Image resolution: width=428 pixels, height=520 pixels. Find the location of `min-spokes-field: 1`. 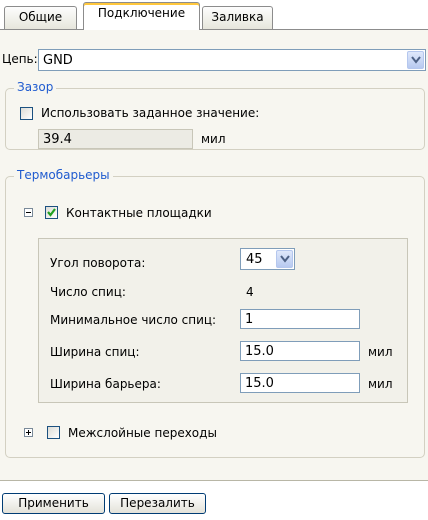

min-spokes-field: 1 is located at coordinates (300, 319).